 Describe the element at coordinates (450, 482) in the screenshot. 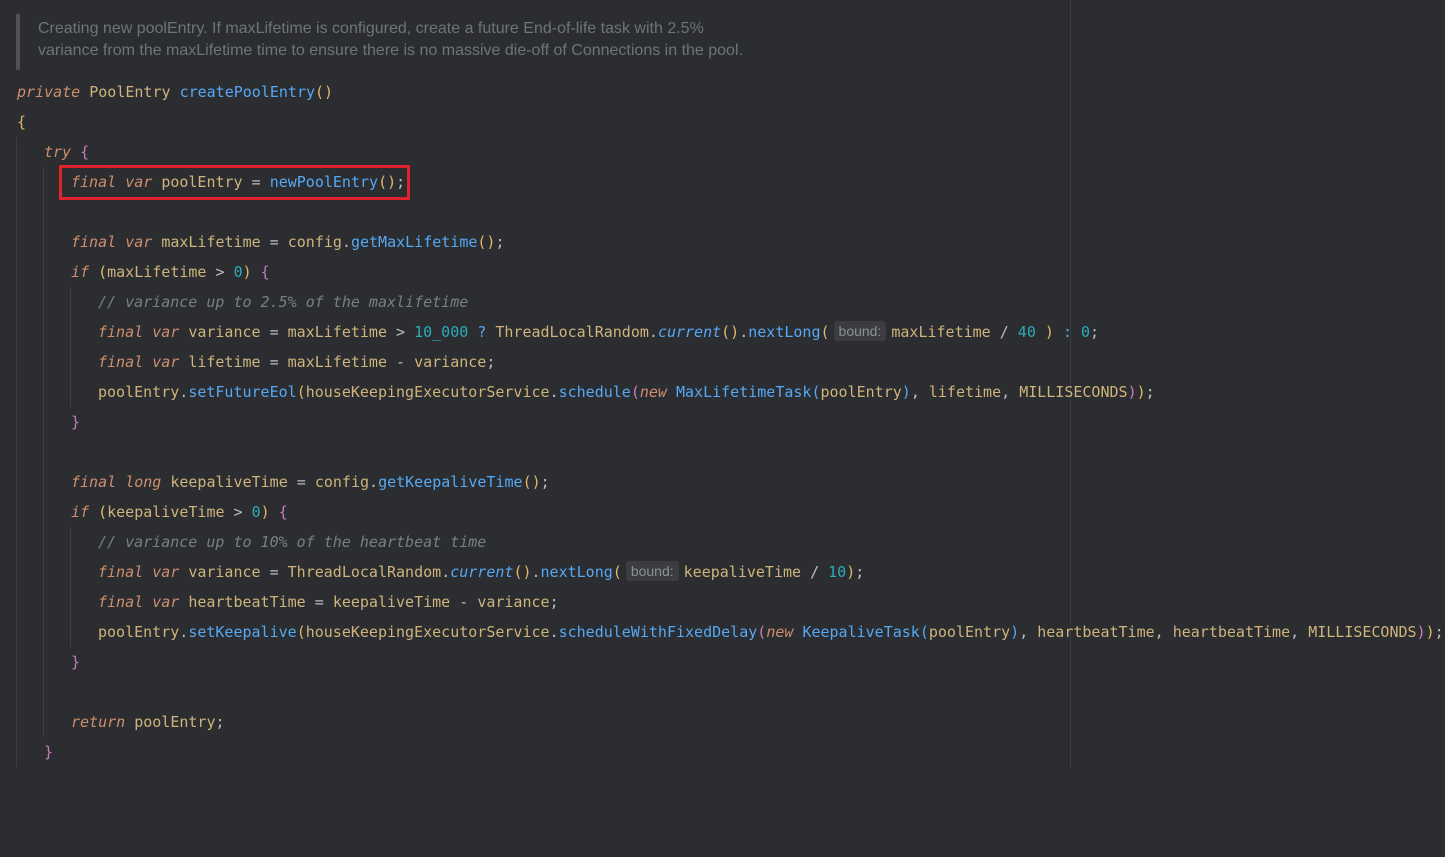

I see `method-call: getKeepaliveTime` at that location.